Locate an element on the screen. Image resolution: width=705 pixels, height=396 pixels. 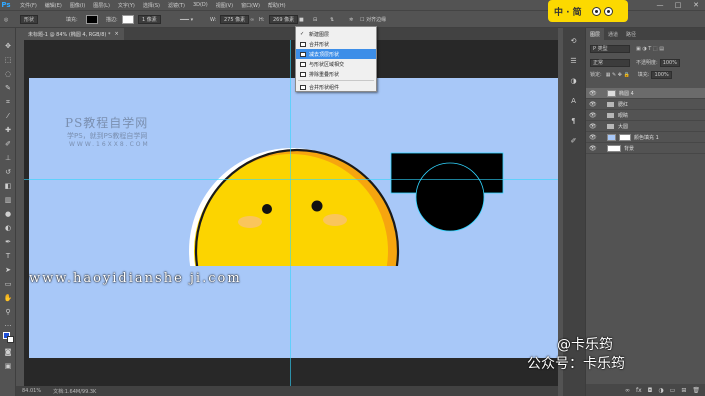
blur-tool-icon: ● is located at coordinates (8, 214).